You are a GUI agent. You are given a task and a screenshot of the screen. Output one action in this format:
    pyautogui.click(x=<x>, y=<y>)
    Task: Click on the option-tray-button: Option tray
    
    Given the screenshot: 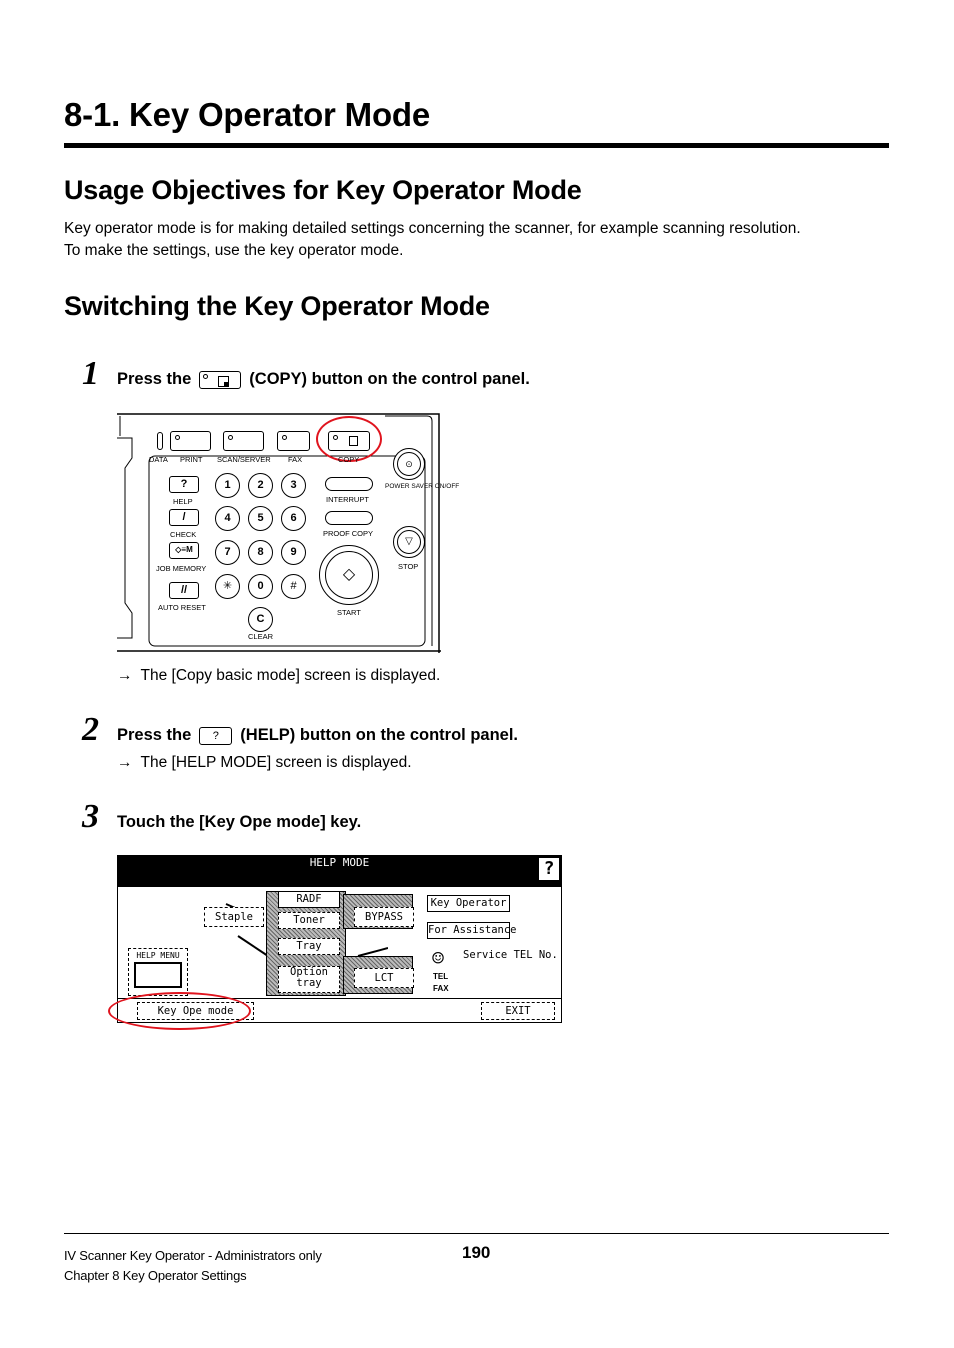 What is the action you would take?
    pyautogui.click(x=309, y=979)
    